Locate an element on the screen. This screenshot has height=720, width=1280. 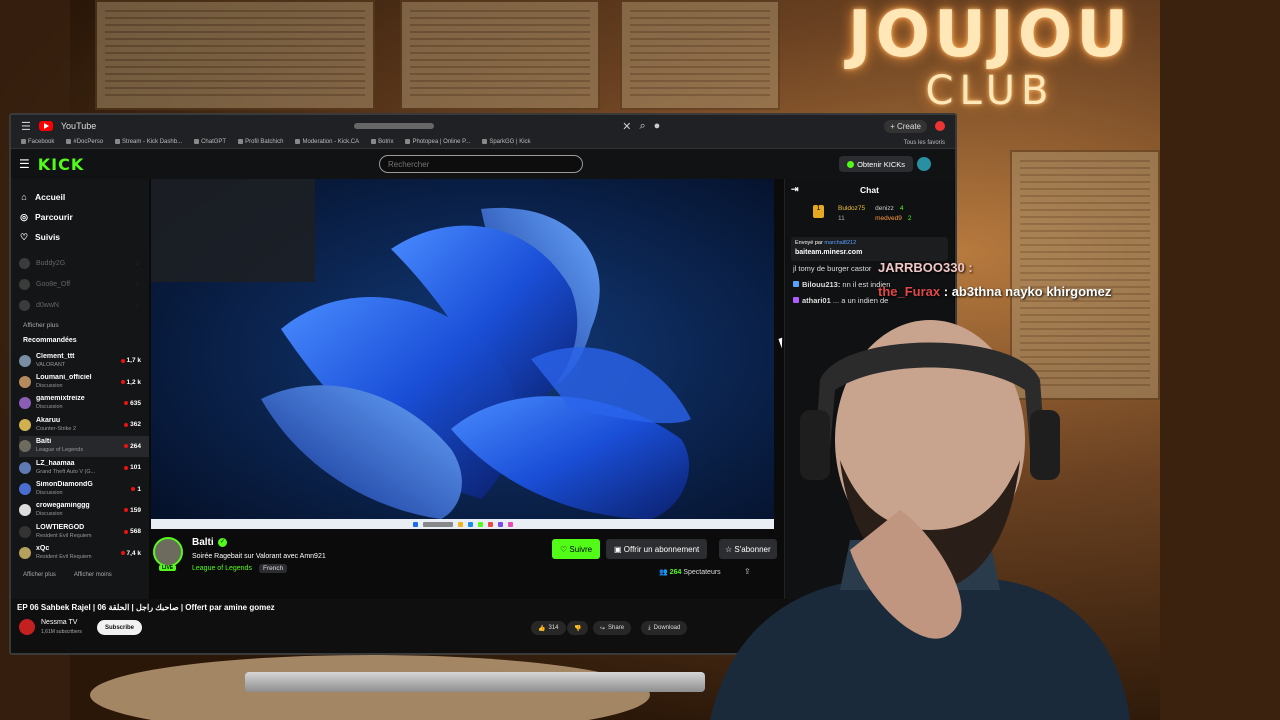
bookmark-6: Botrix is located at coordinates (382, 142).